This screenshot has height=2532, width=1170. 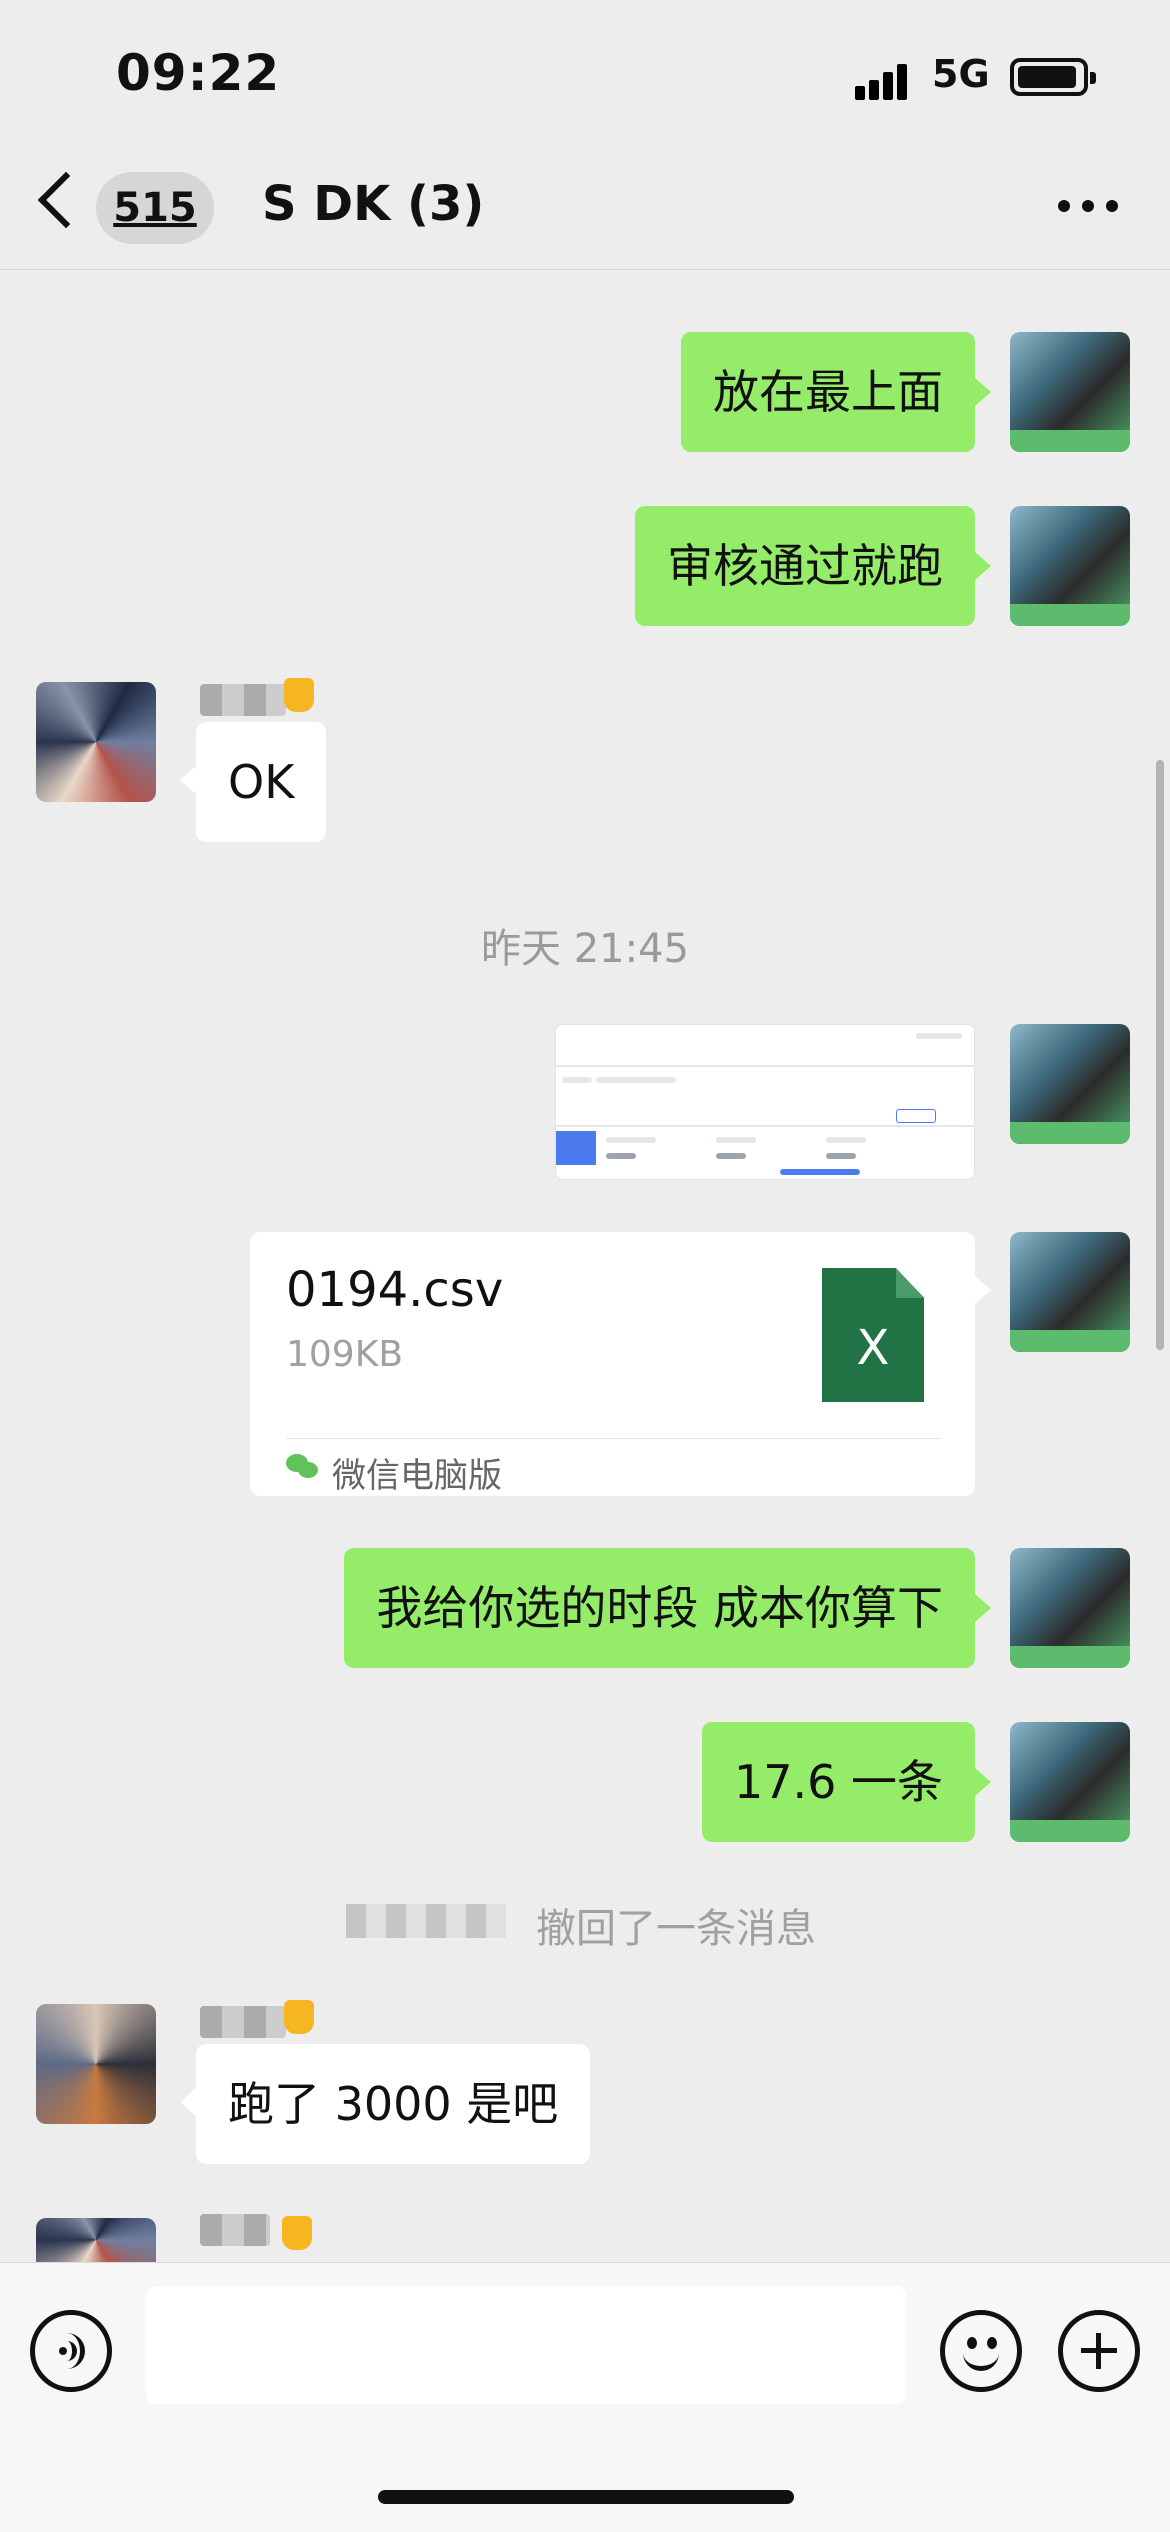 I want to click on image-message, so click(x=765, y=1102).